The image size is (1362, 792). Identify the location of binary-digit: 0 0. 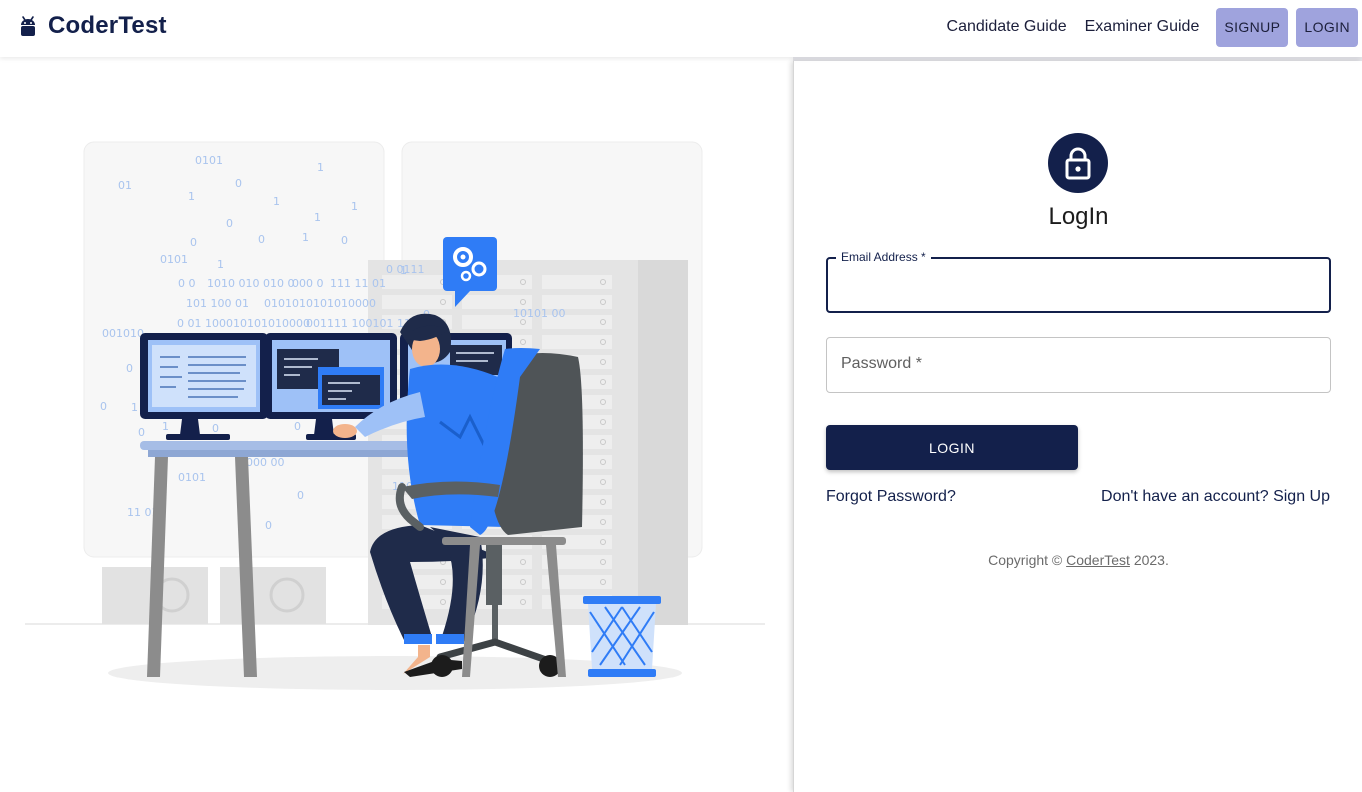
(187, 283).